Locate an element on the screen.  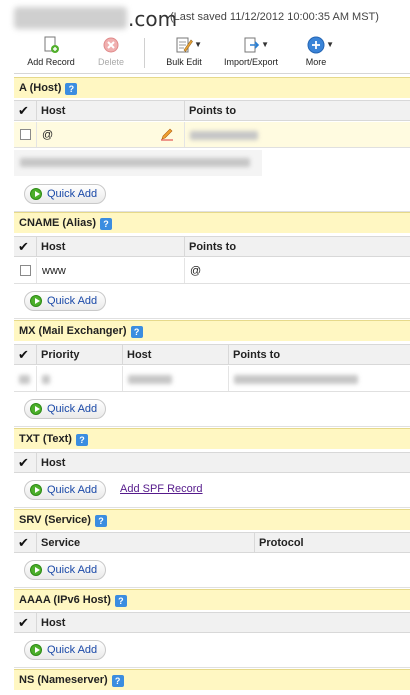
row-checkbox-redacted is located at coordinates (25, 378).